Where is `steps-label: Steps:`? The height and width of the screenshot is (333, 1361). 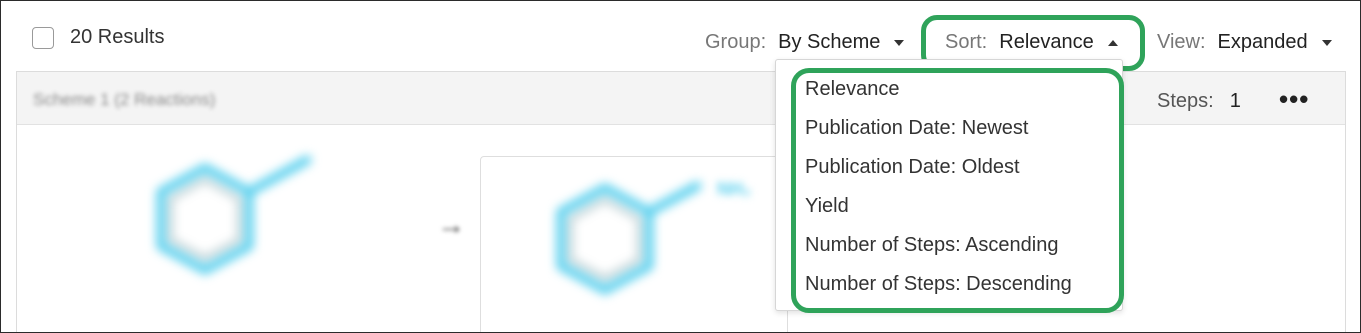 steps-label: Steps: is located at coordinates (1185, 101).